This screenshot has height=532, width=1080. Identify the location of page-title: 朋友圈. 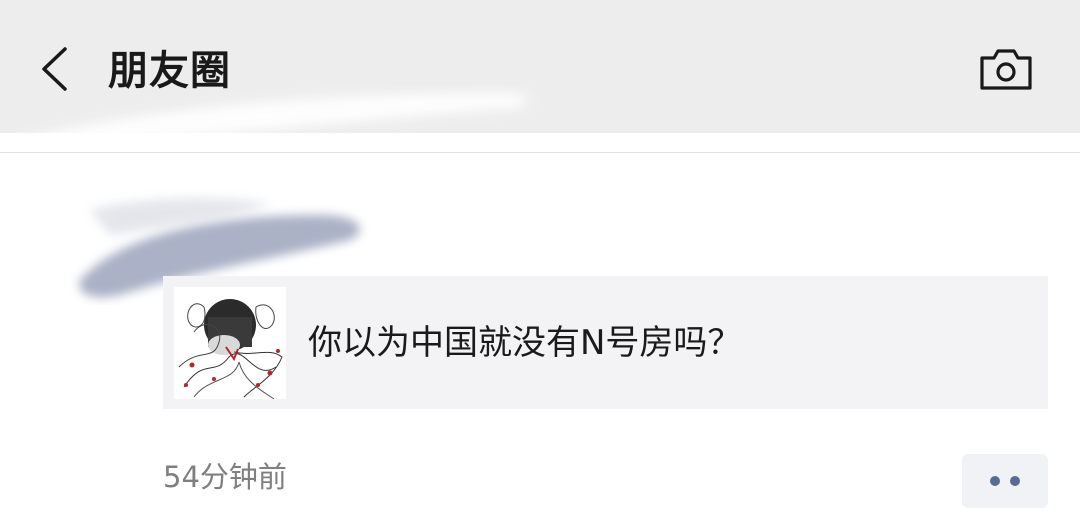
(169, 71).